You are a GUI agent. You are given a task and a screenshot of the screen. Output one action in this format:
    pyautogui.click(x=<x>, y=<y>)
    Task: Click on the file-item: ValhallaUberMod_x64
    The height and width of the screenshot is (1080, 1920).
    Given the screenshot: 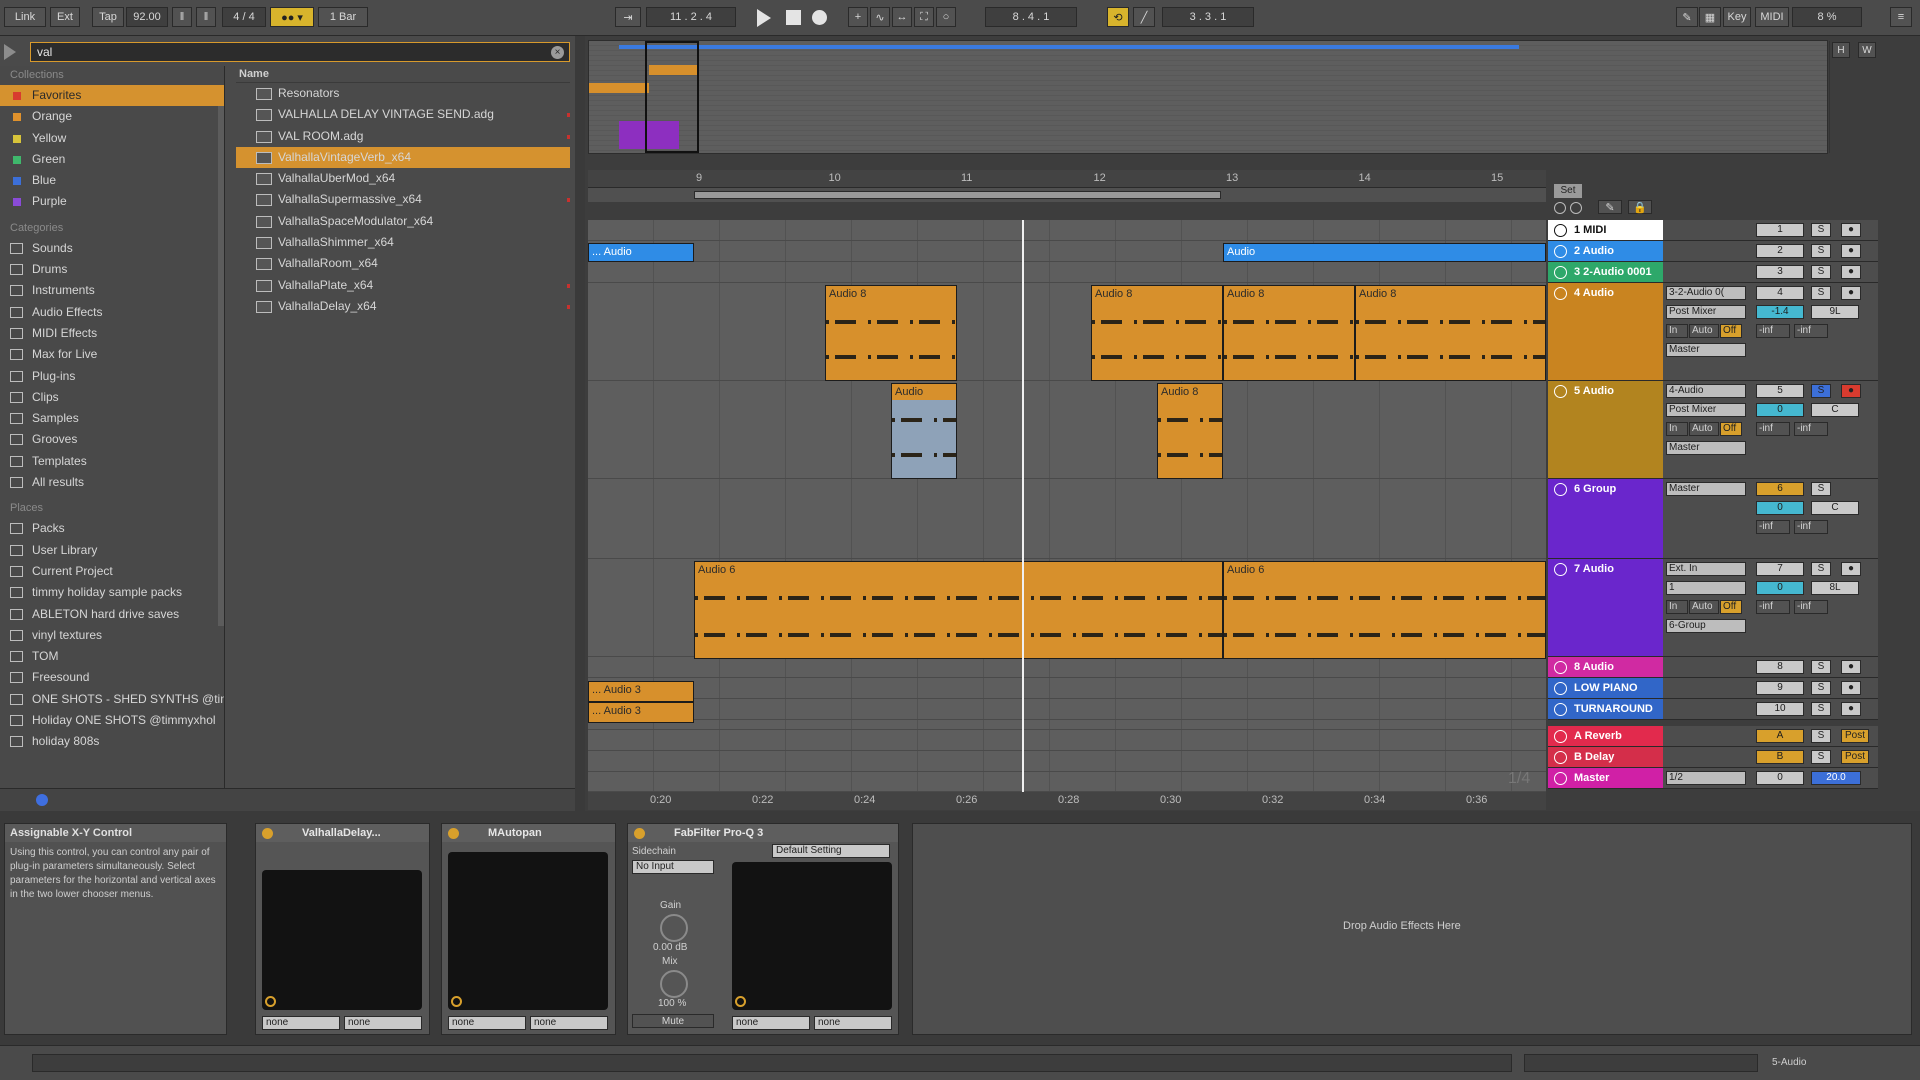 What is the action you would take?
    pyautogui.click(x=403, y=178)
    